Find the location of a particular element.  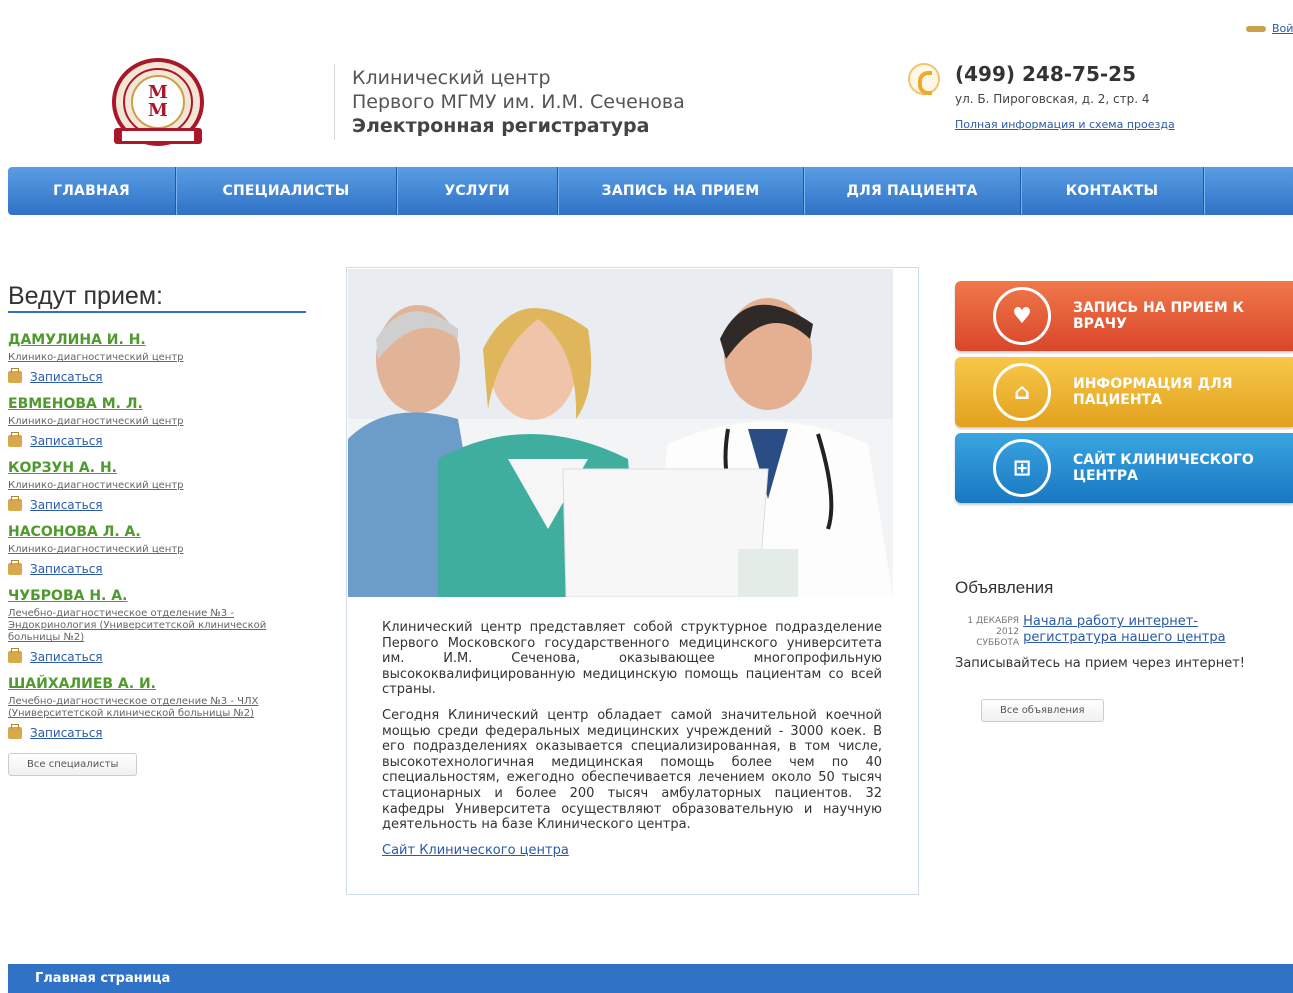

clinic-site-link: Сайт Клинического центра is located at coordinates (475, 850).